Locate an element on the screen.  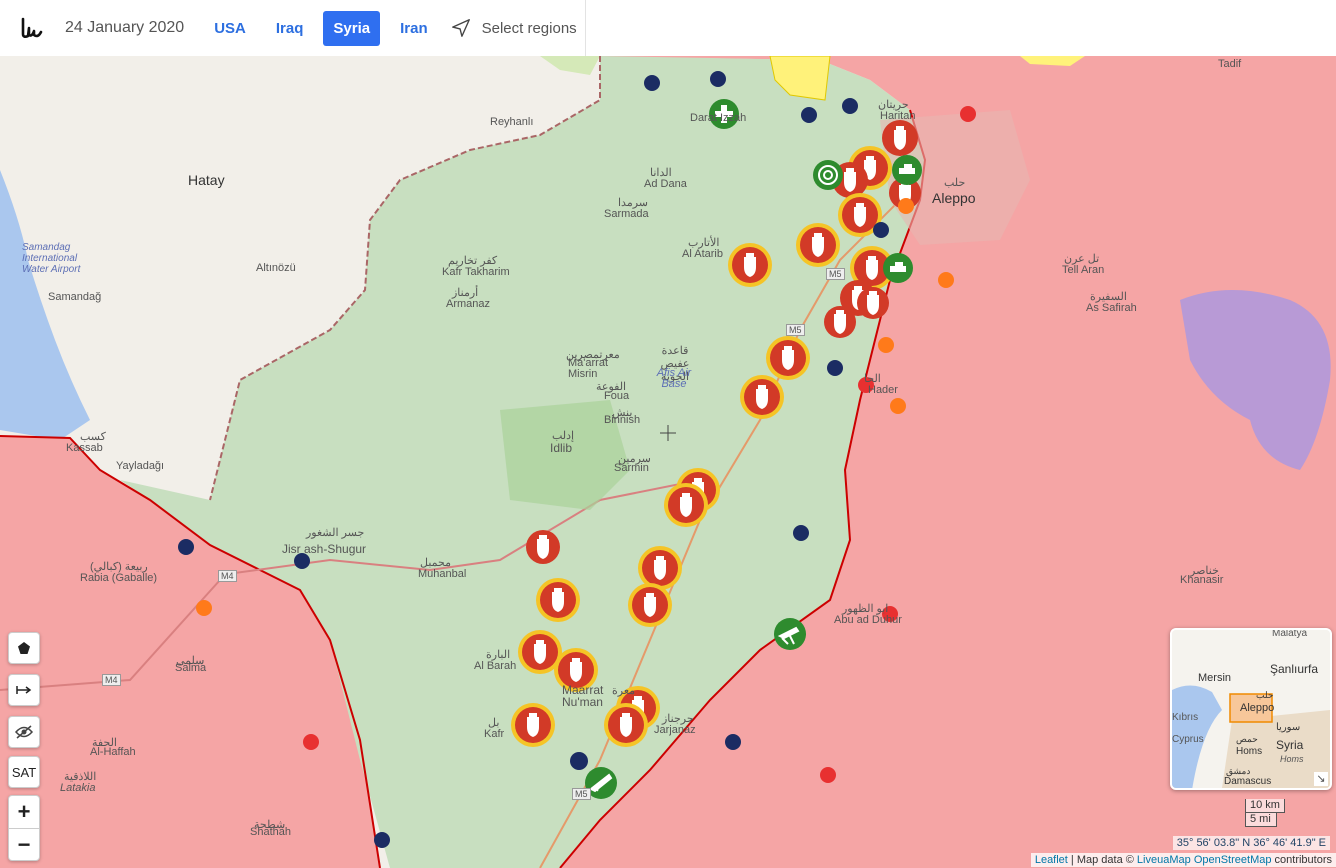
liveuamap-logo-icon is located at coordinates (32, 28).